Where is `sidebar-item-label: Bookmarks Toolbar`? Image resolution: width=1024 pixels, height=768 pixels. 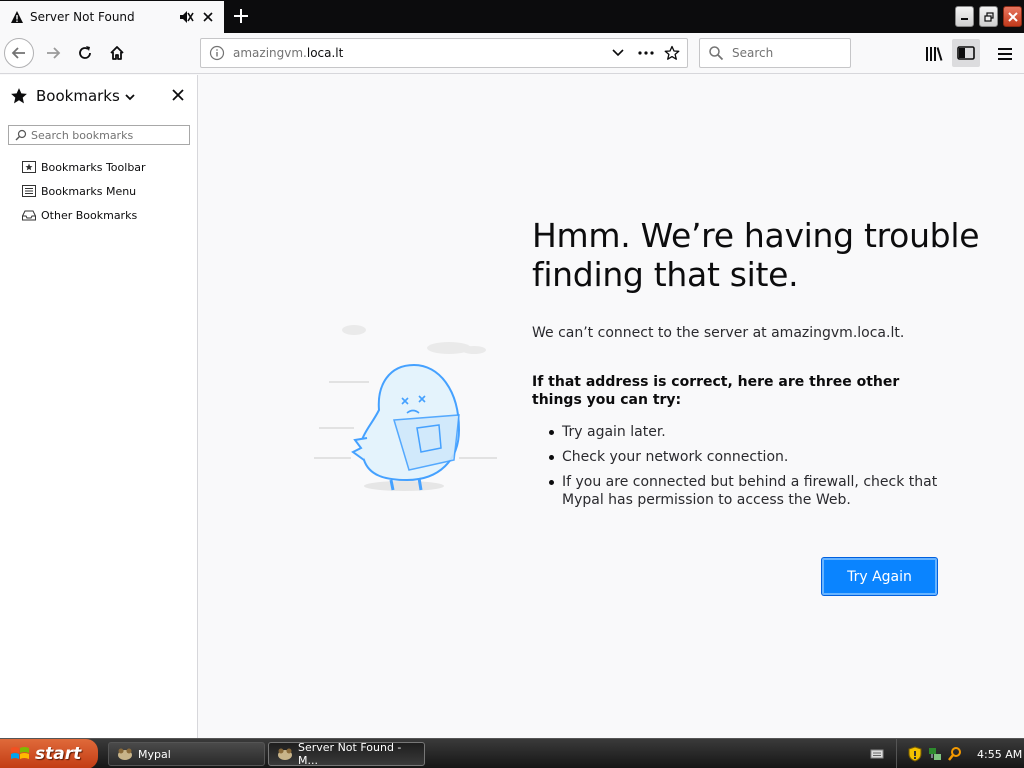 sidebar-item-label: Bookmarks Toolbar is located at coordinates (93, 167).